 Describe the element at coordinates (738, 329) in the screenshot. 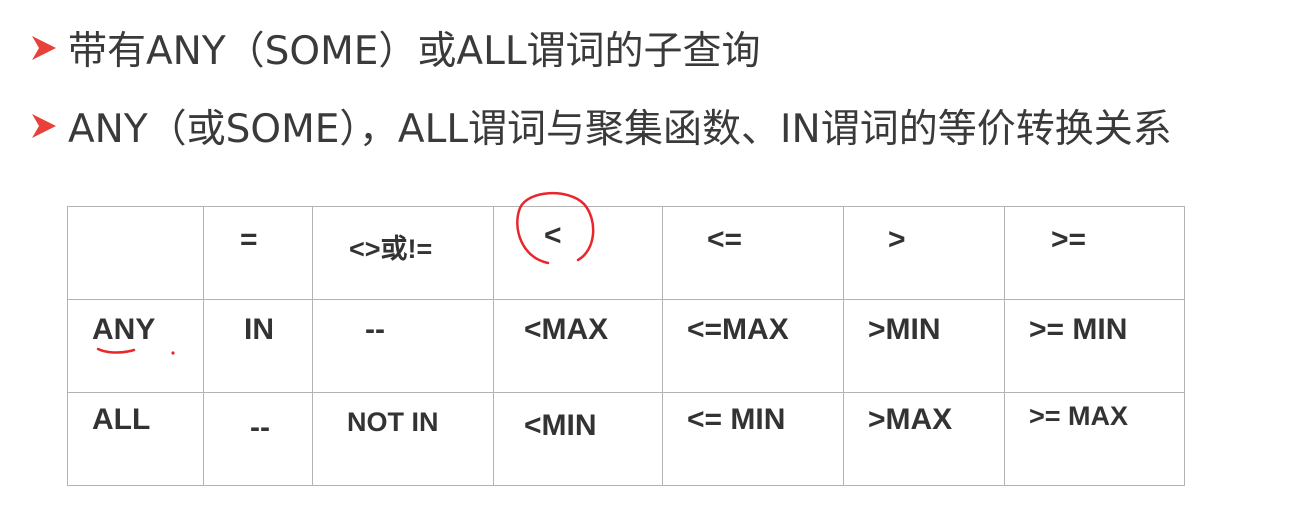

I see `cell-text: <=MAX` at that location.